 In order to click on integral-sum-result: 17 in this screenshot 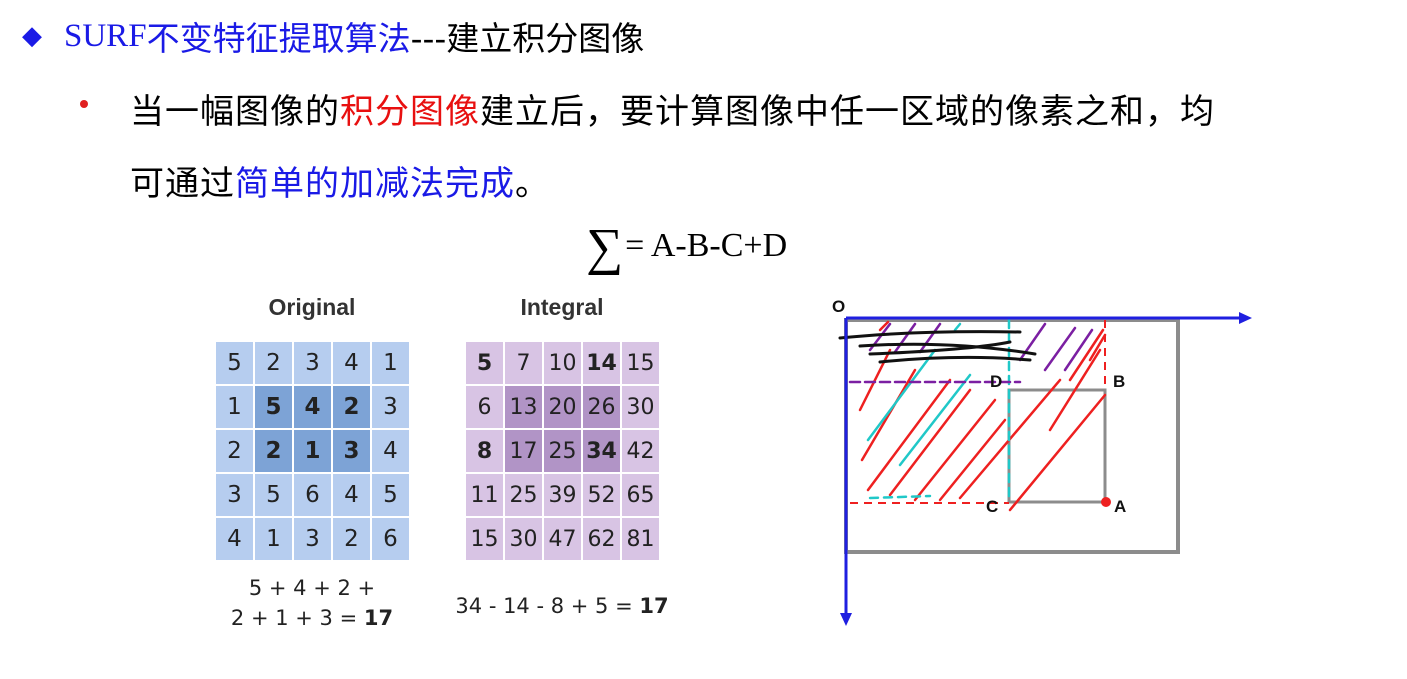, I will do `click(654, 606)`.